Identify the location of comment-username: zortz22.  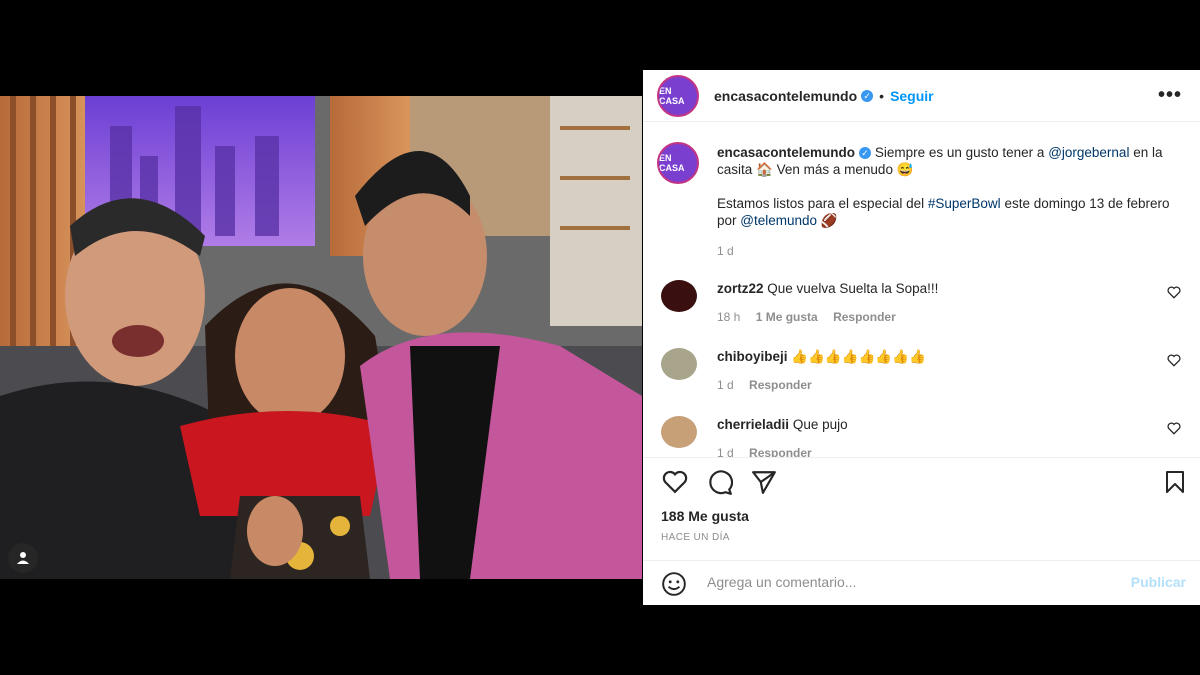
(740, 288).